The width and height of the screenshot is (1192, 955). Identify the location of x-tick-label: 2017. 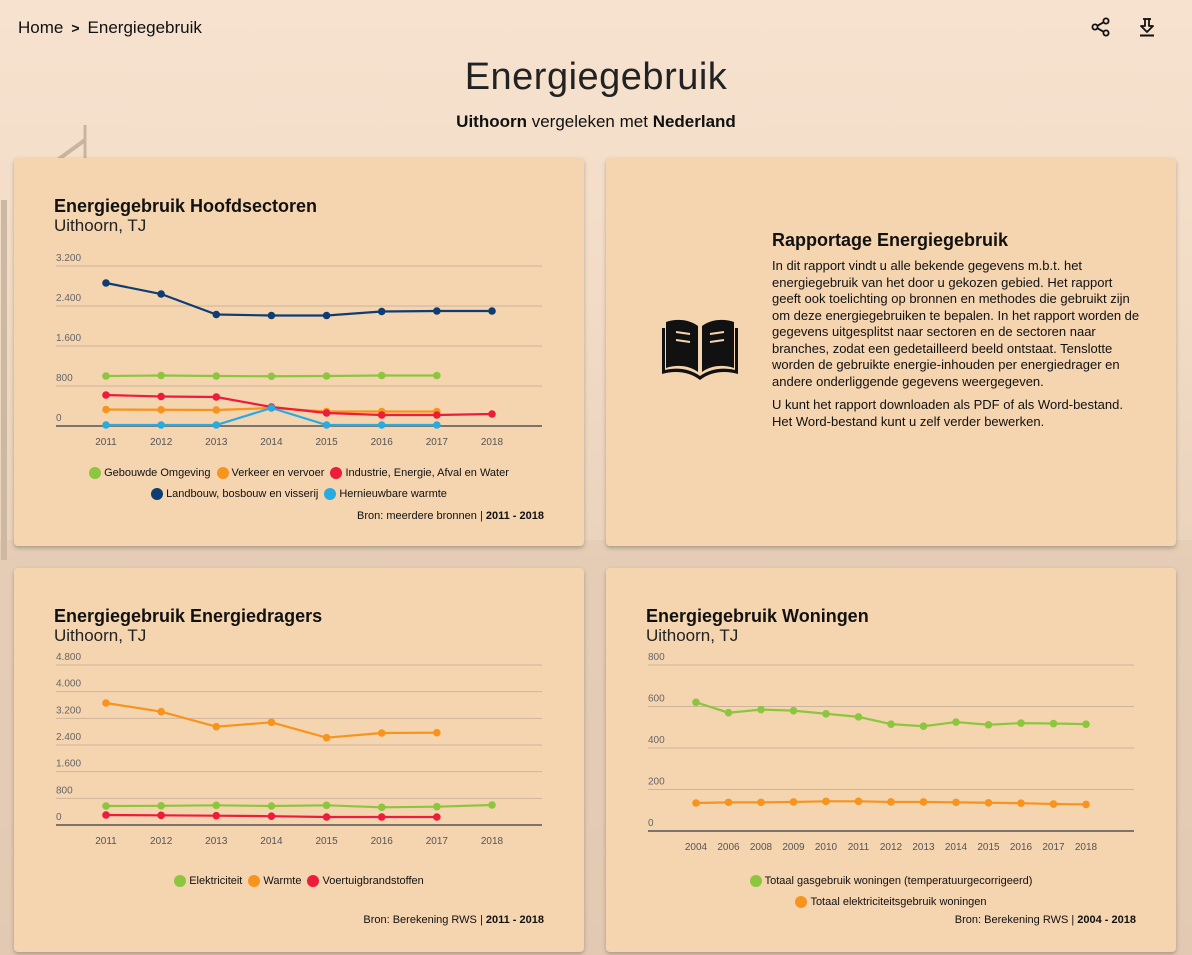
(1053, 847).